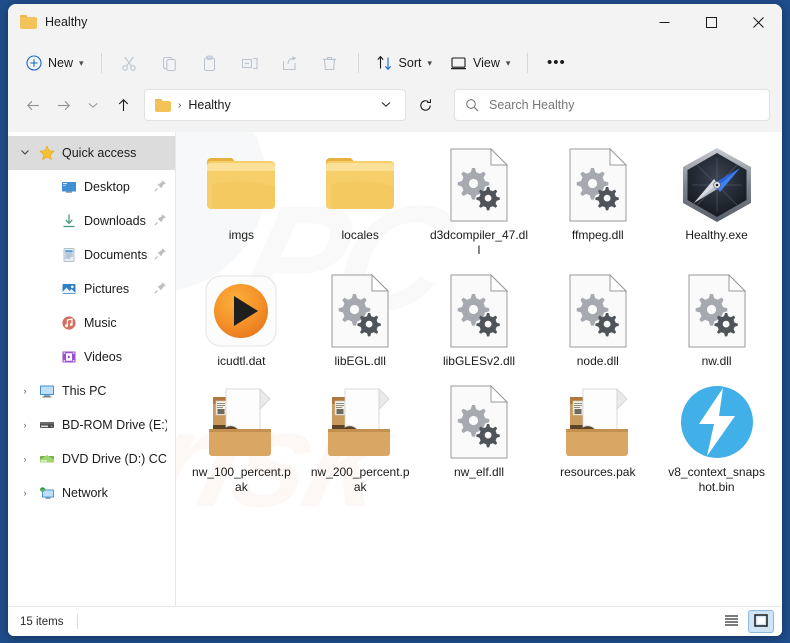  I want to click on cut-button, so click(130, 63).